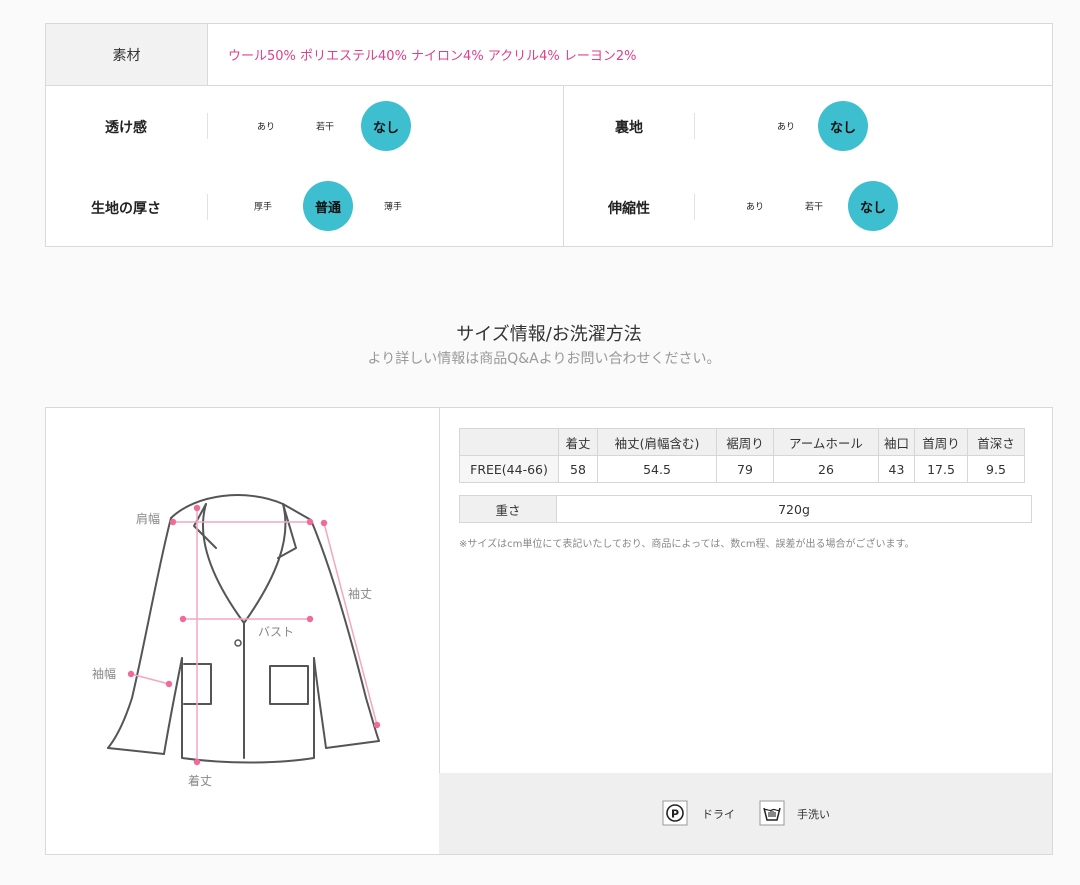 The height and width of the screenshot is (885, 1080). Describe the element at coordinates (148, 519) in the screenshot. I see `diagram-label-shoulder: 肩幅` at that location.